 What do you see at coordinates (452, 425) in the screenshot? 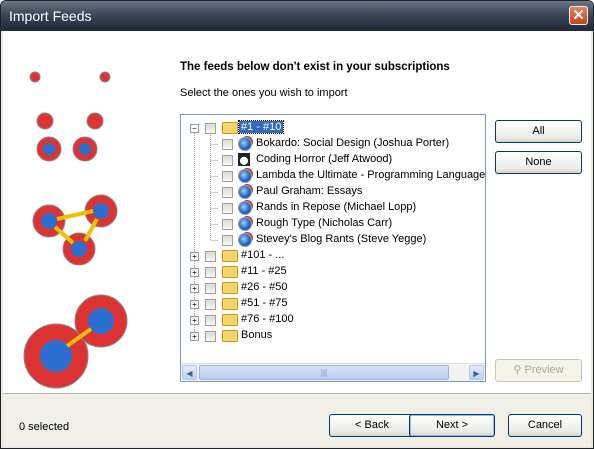
I see `next-button: Next >` at bounding box center [452, 425].